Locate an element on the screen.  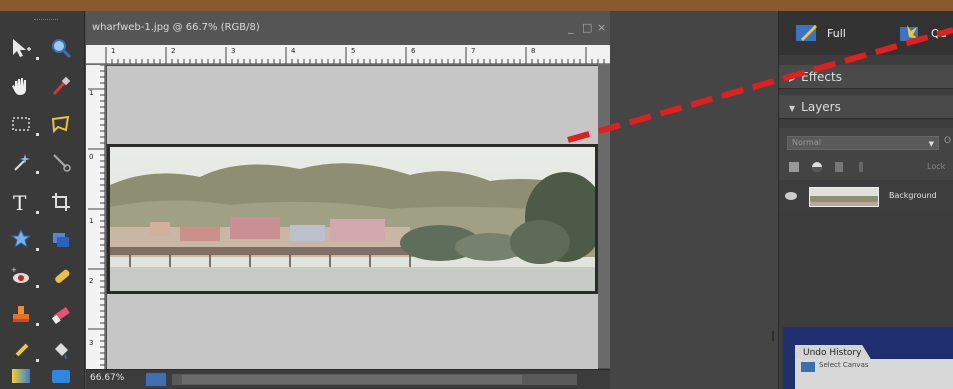
ruler-h-label: 1 is located at coordinates (113, 51).